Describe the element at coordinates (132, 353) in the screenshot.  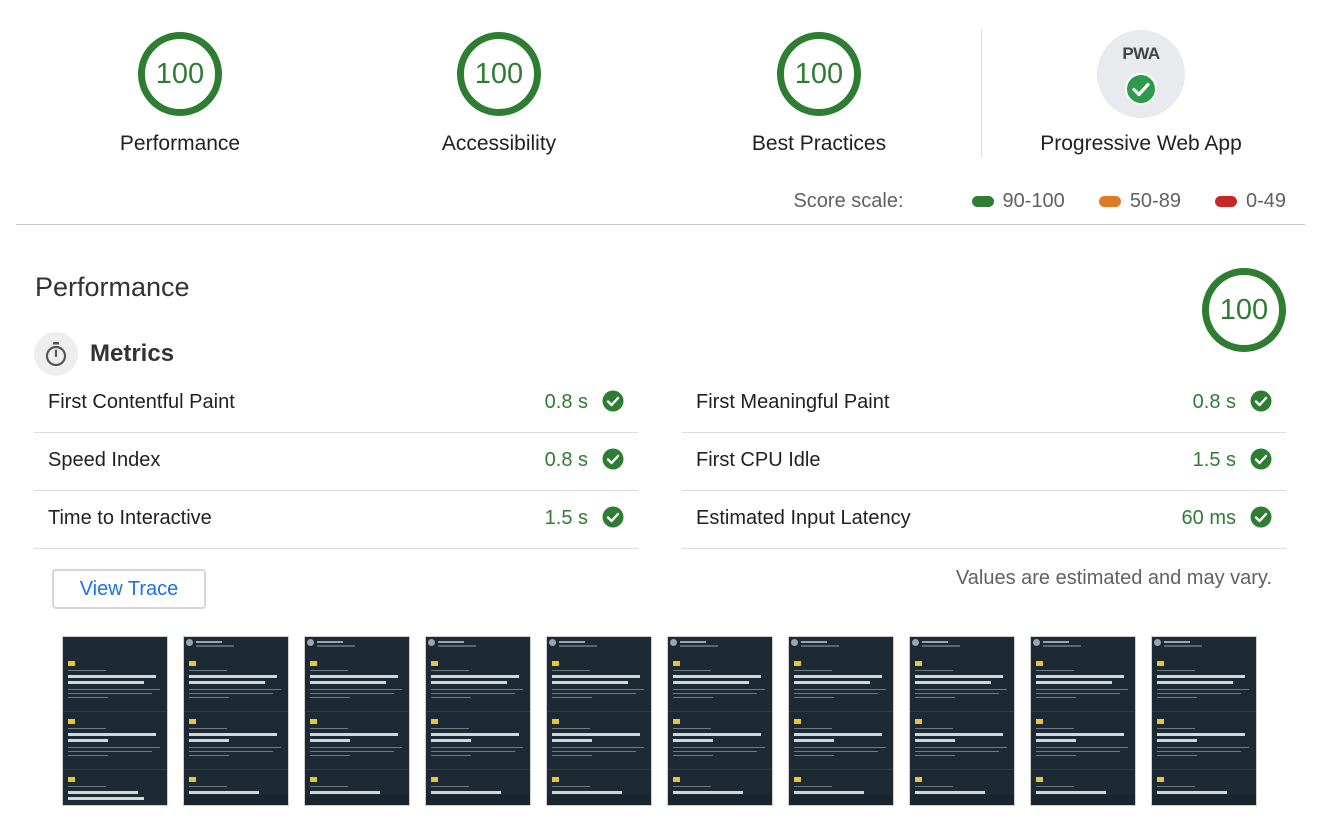
I see `metrics-title: Metrics` at that location.